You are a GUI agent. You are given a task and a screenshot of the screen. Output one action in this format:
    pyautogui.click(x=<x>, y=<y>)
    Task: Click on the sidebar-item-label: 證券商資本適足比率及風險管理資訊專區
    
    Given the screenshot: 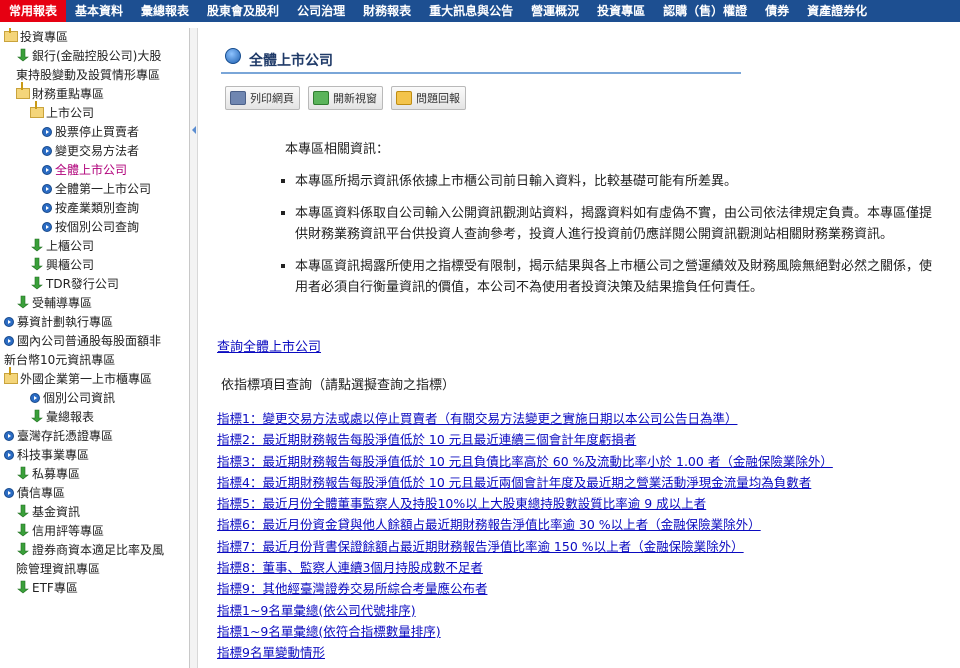 What is the action you would take?
    pyautogui.click(x=90, y=559)
    